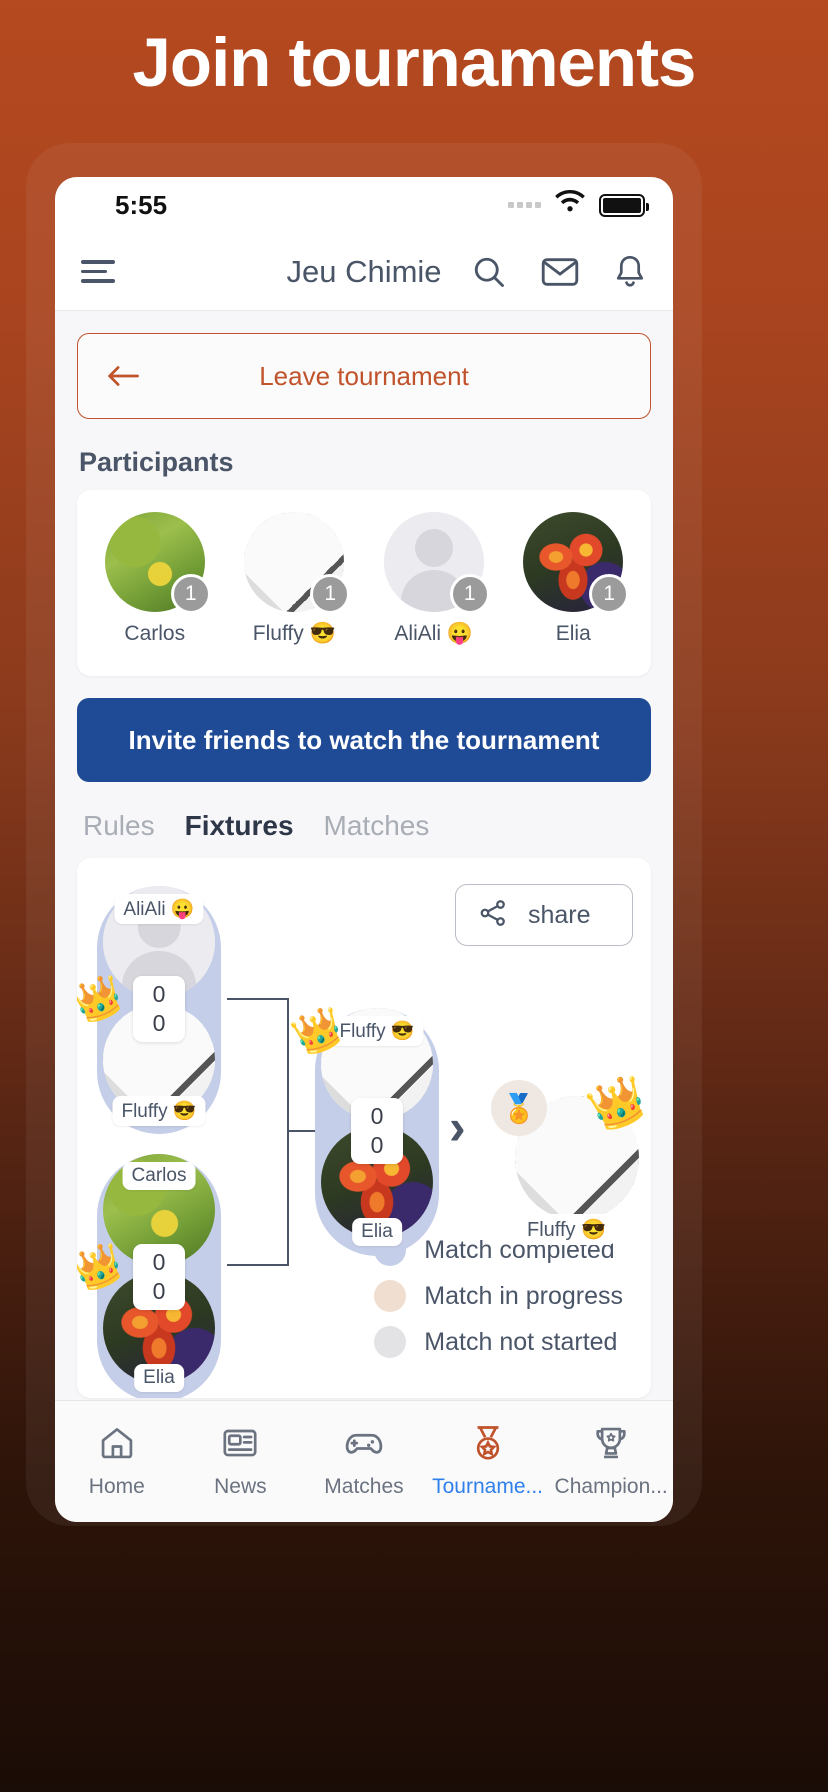 The height and width of the screenshot is (1792, 828). Describe the element at coordinates (630, 272) in the screenshot. I see `bell-icon` at that location.